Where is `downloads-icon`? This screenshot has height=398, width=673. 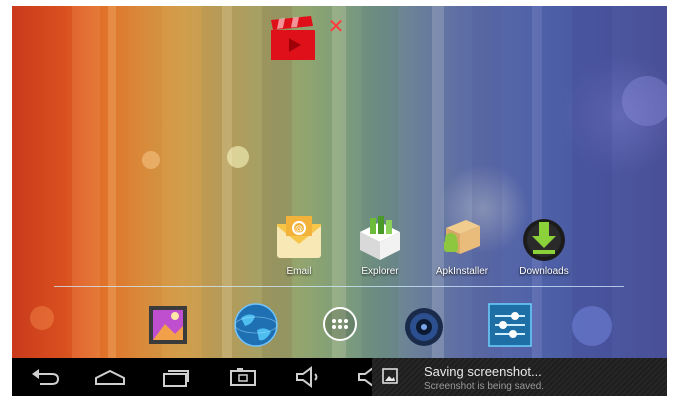 downloads-icon is located at coordinates (544, 238).